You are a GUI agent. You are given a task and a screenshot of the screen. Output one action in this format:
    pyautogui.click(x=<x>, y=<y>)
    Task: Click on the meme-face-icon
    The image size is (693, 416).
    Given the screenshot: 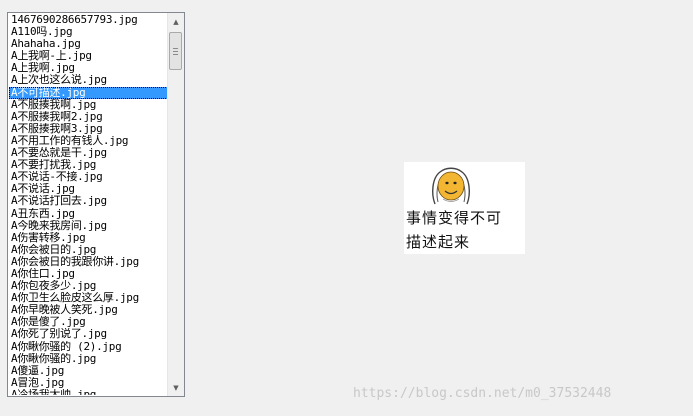 What is the action you would take?
    pyautogui.click(x=451, y=186)
    